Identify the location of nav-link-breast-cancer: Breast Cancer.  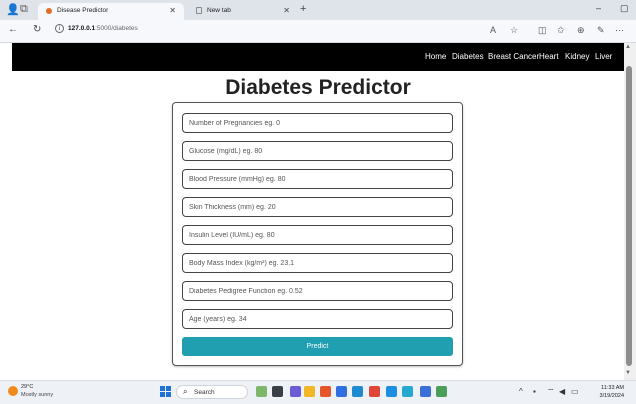
(513, 56).